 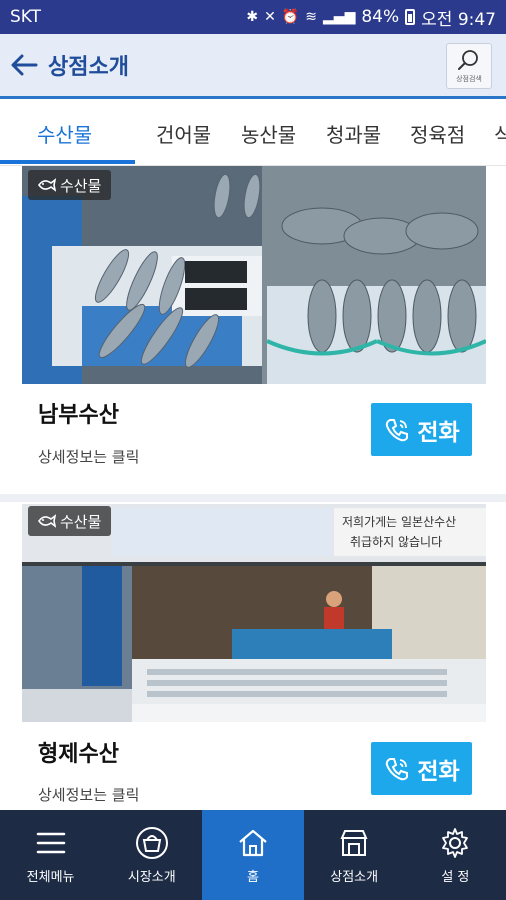 What do you see at coordinates (455, 877) in the screenshot?
I see `nav-label: 설 정` at bounding box center [455, 877].